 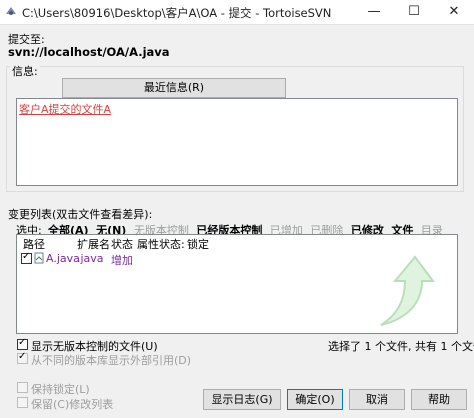 I want to click on col-path: 路径, so click(x=34, y=244).